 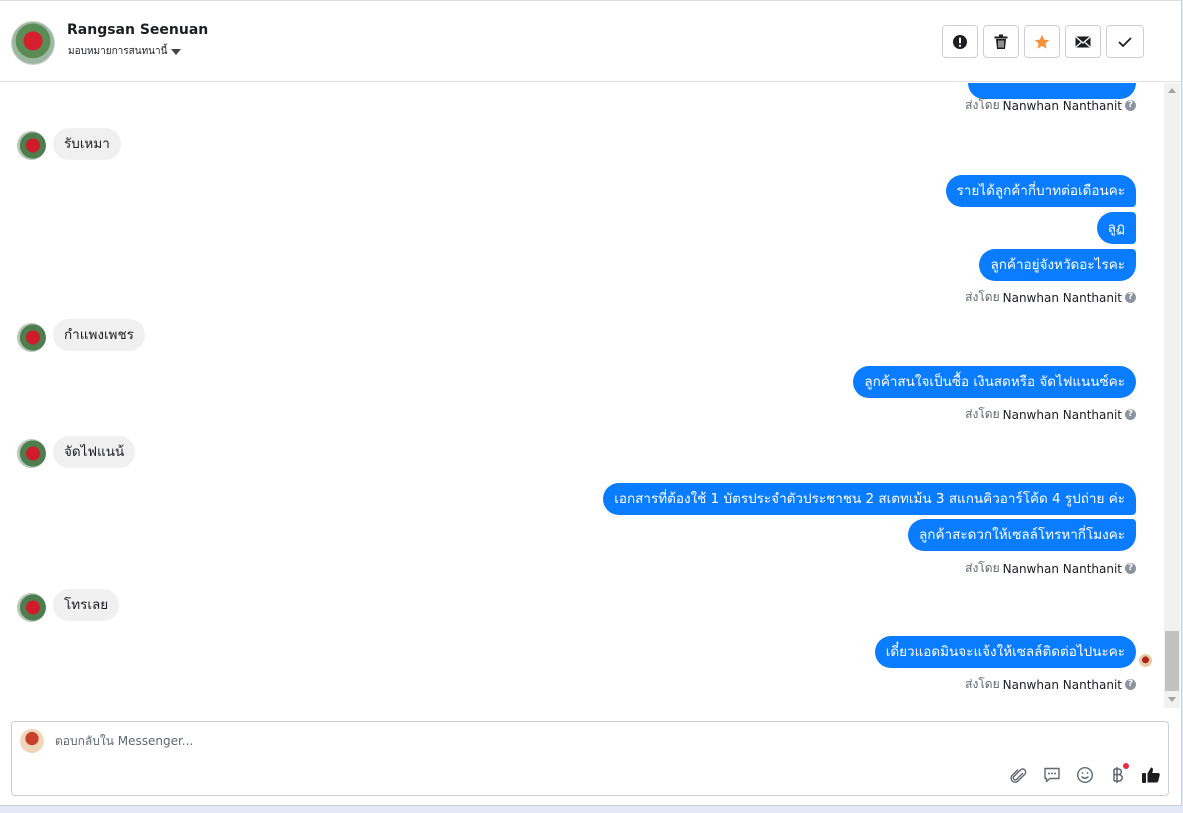 I want to click on header-actions, so click(x=1043, y=41).